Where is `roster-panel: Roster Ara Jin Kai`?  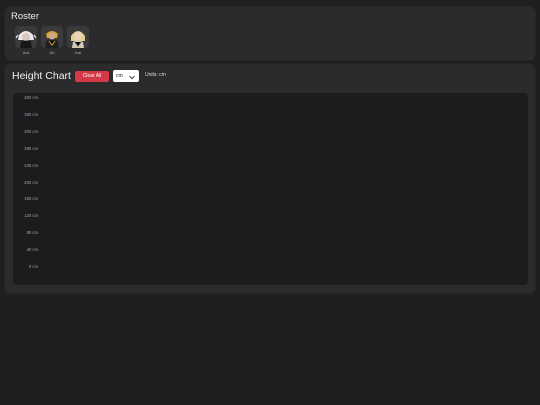 roster-panel: Roster Ara Jin Kai is located at coordinates (270, 33).